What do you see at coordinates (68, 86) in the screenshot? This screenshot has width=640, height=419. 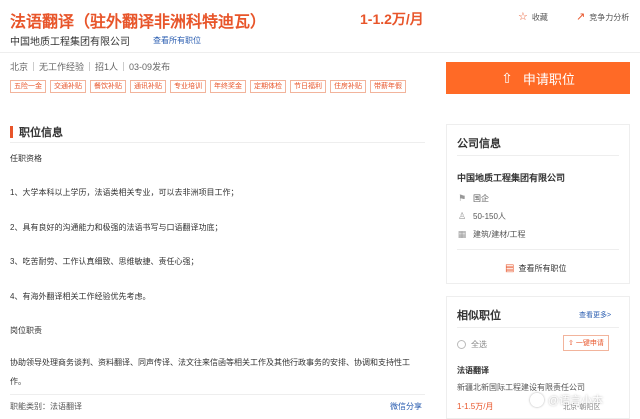 I see `benefit-tag: 交通补贴` at bounding box center [68, 86].